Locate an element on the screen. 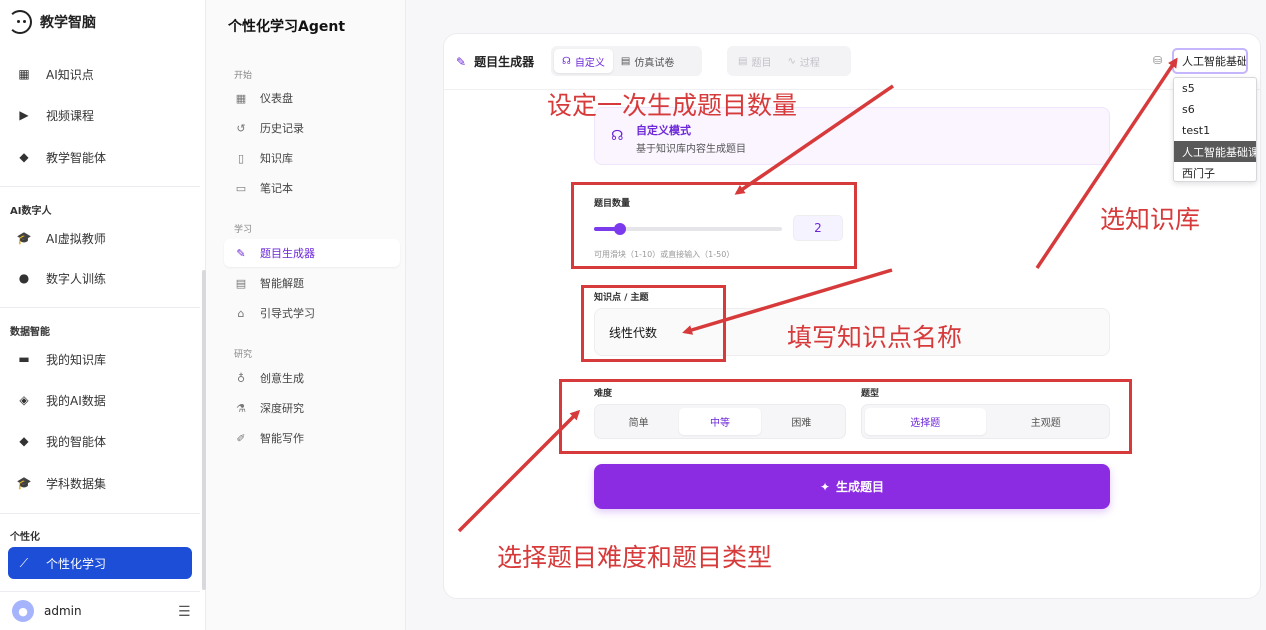 The width and height of the screenshot is (1266, 630). box-icon: ◈ is located at coordinates (24, 400).